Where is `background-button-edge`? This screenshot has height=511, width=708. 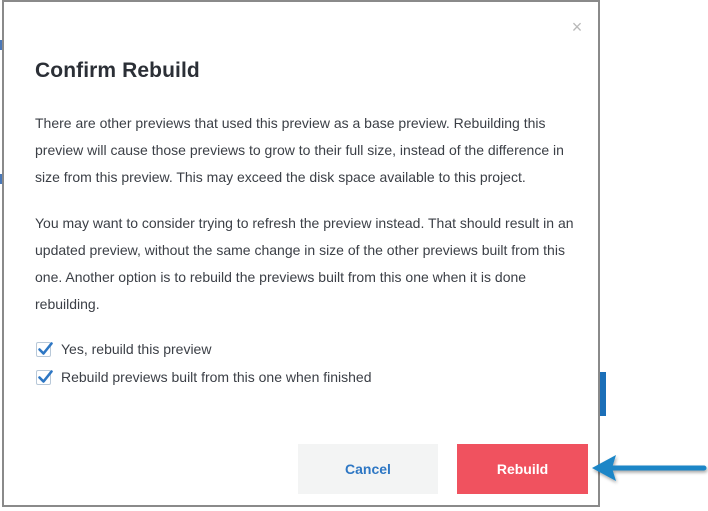
background-button-edge is located at coordinates (603, 394).